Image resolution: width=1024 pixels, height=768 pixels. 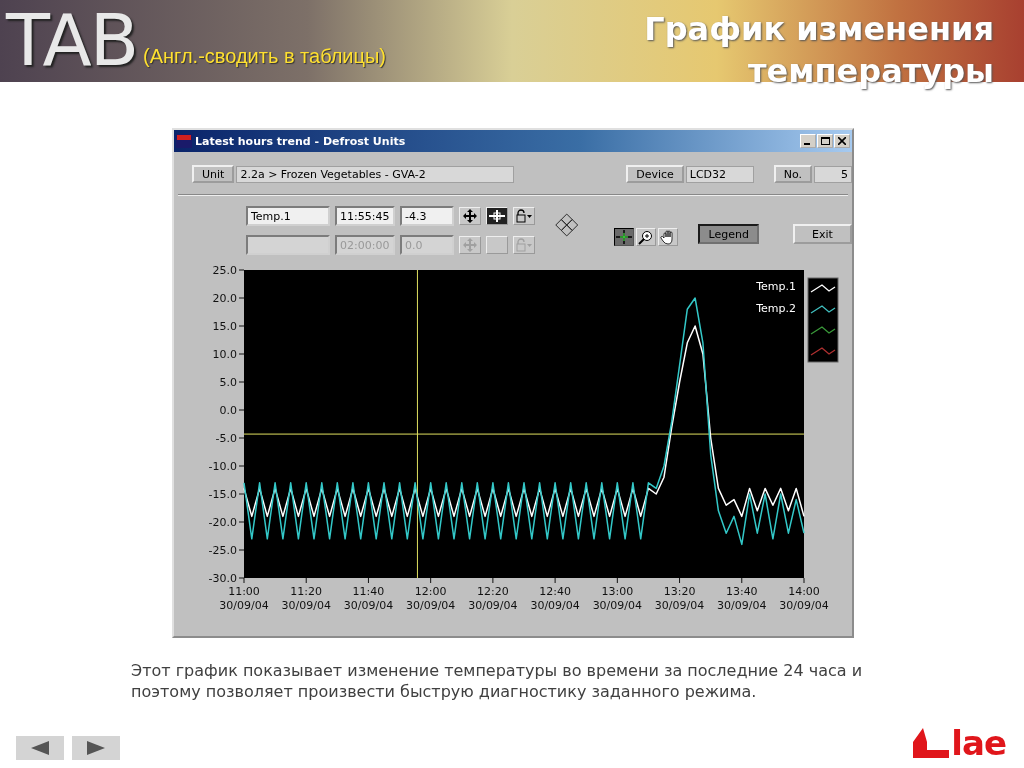 What do you see at coordinates (833, 174) in the screenshot?
I see `info-field: 5` at bounding box center [833, 174].